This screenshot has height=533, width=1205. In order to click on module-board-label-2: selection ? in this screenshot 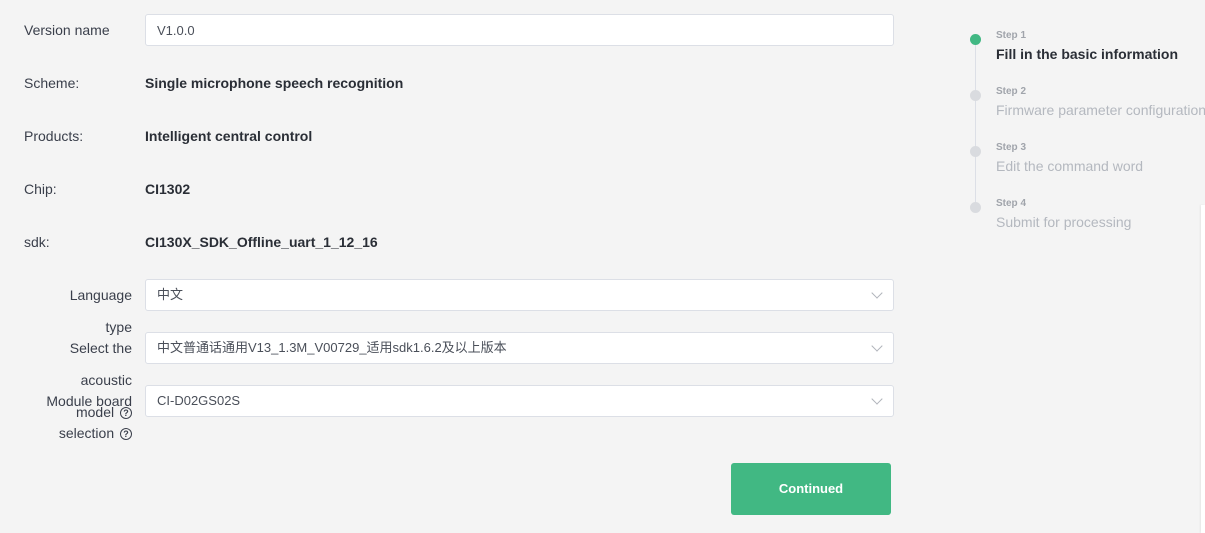, I will do `click(78, 433)`.